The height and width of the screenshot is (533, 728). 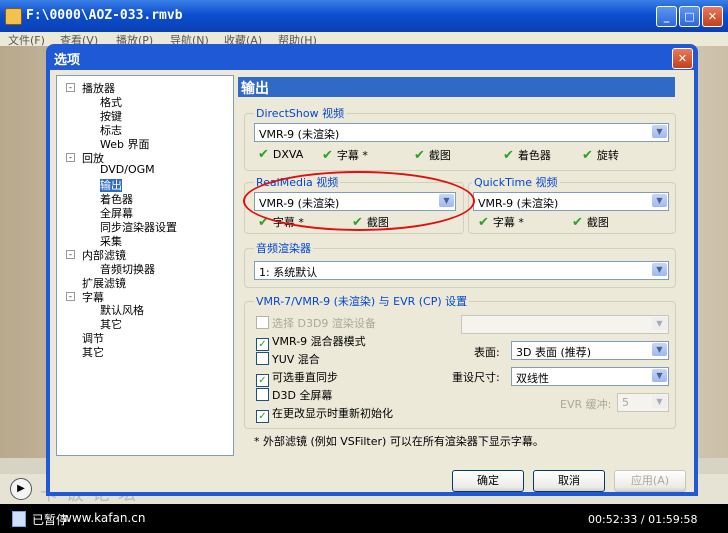 What do you see at coordinates (300, 113) in the screenshot?
I see `directshow-label: DirectShow 视频` at bounding box center [300, 113].